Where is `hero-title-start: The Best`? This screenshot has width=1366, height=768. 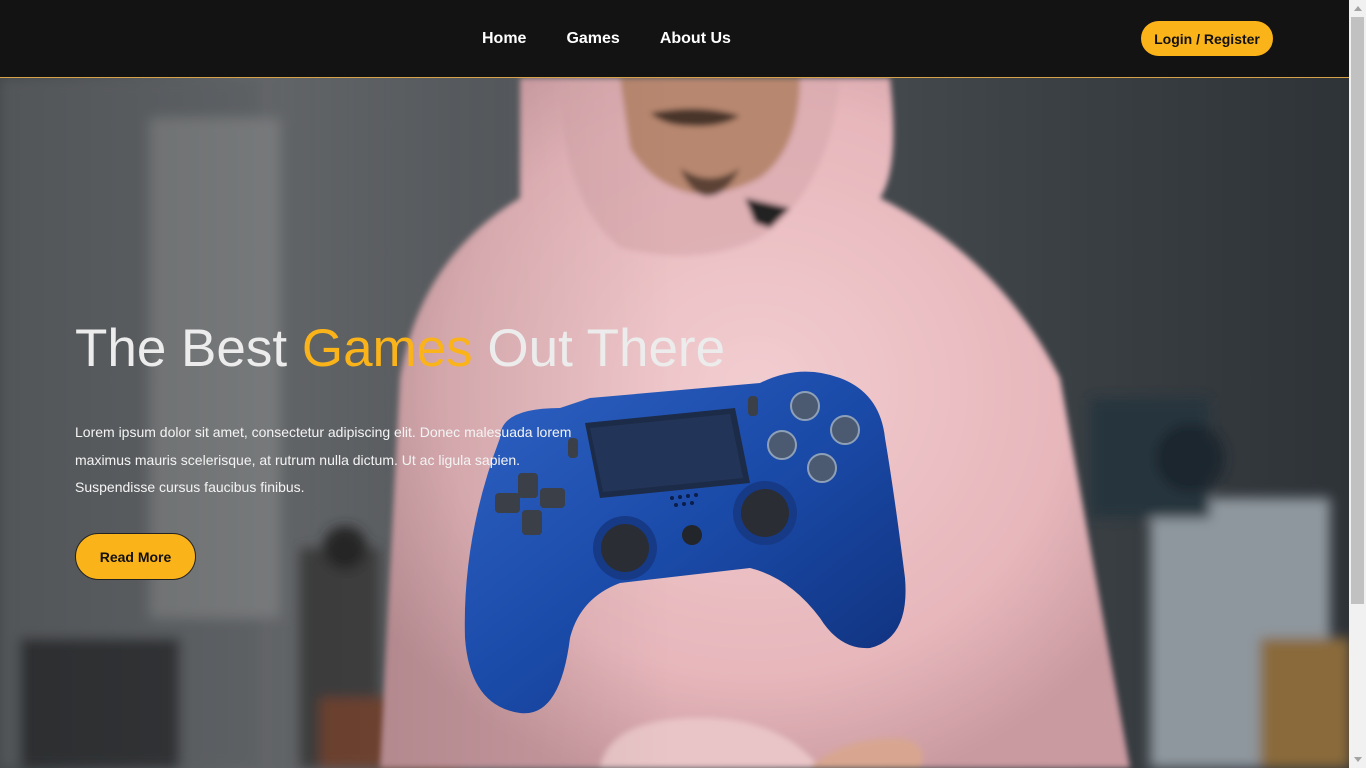
hero-title-start: The Best is located at coordinates (188, 348).